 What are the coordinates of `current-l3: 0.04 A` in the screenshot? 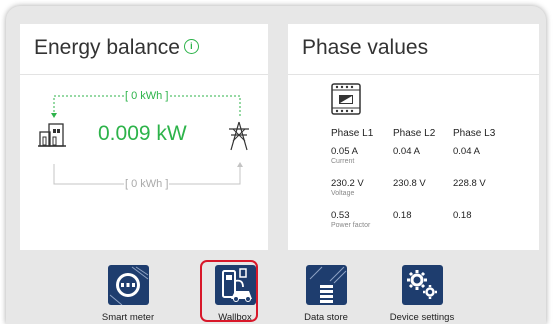 It's located at (466, 151).